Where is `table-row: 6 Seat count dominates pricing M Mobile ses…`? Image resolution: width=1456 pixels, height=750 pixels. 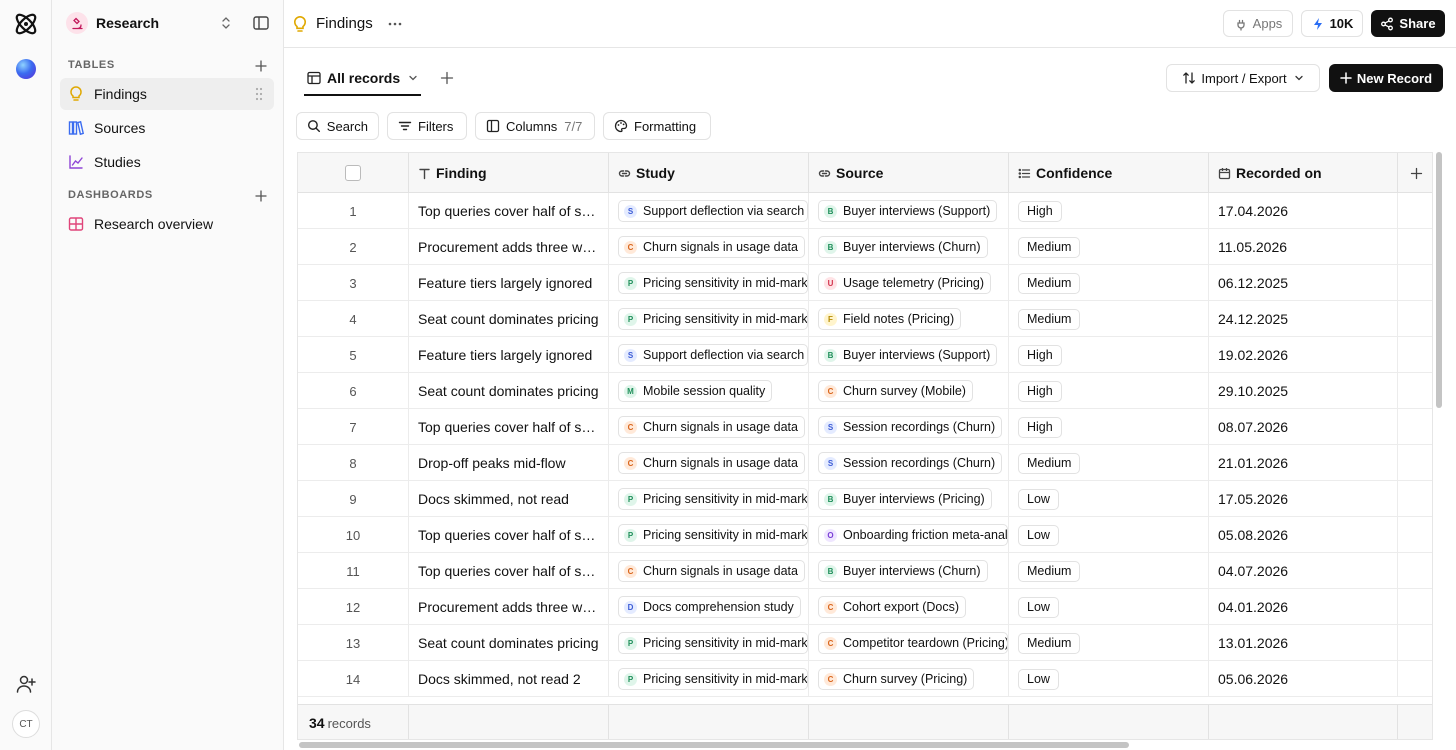
table-row: 6 Seat count dominates pricing M Mobile ses… is located at coordinates (865, 391).